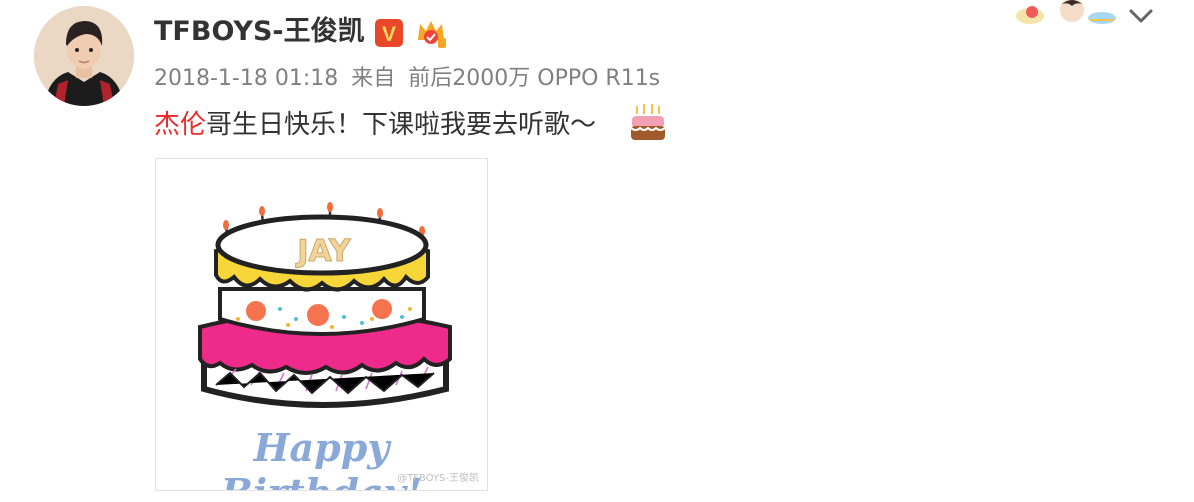 The image size is (1194, 502). I want to click on source-prefix: 来自, so click(373, 78).